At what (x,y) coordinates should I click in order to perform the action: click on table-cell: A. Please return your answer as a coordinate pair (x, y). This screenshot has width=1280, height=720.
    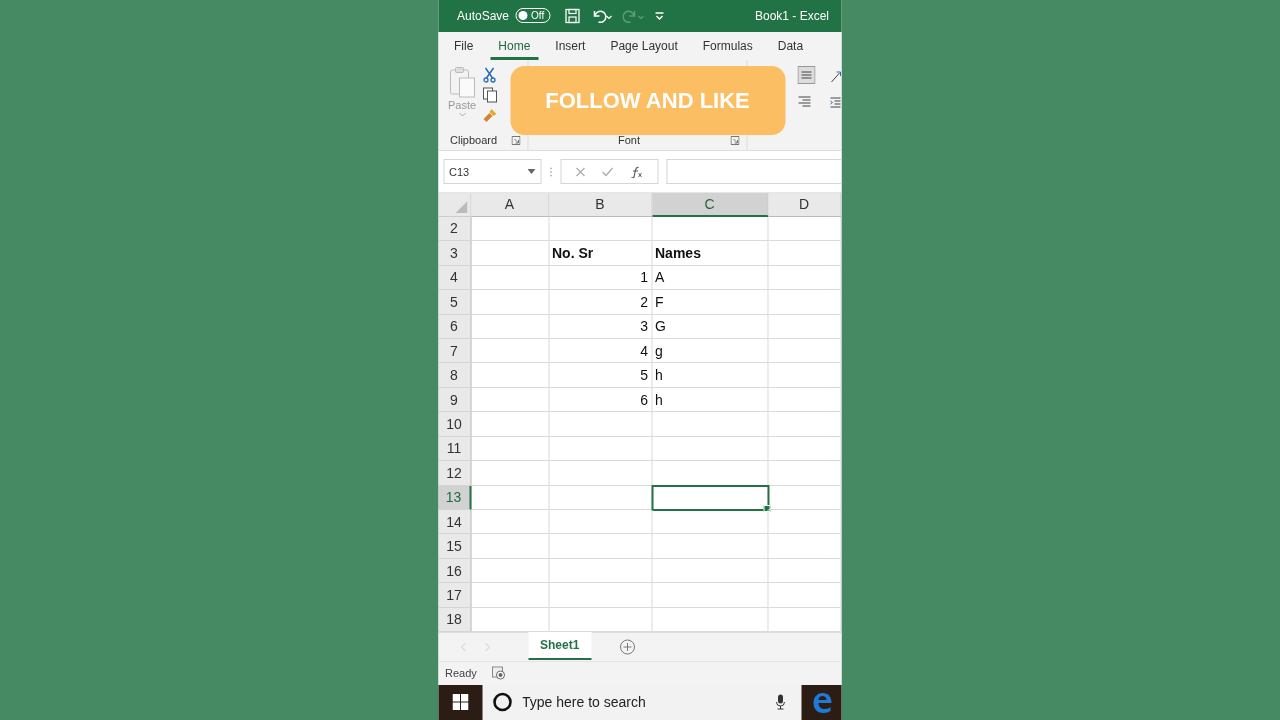
    Looking at the image, I should click on (710, 278).